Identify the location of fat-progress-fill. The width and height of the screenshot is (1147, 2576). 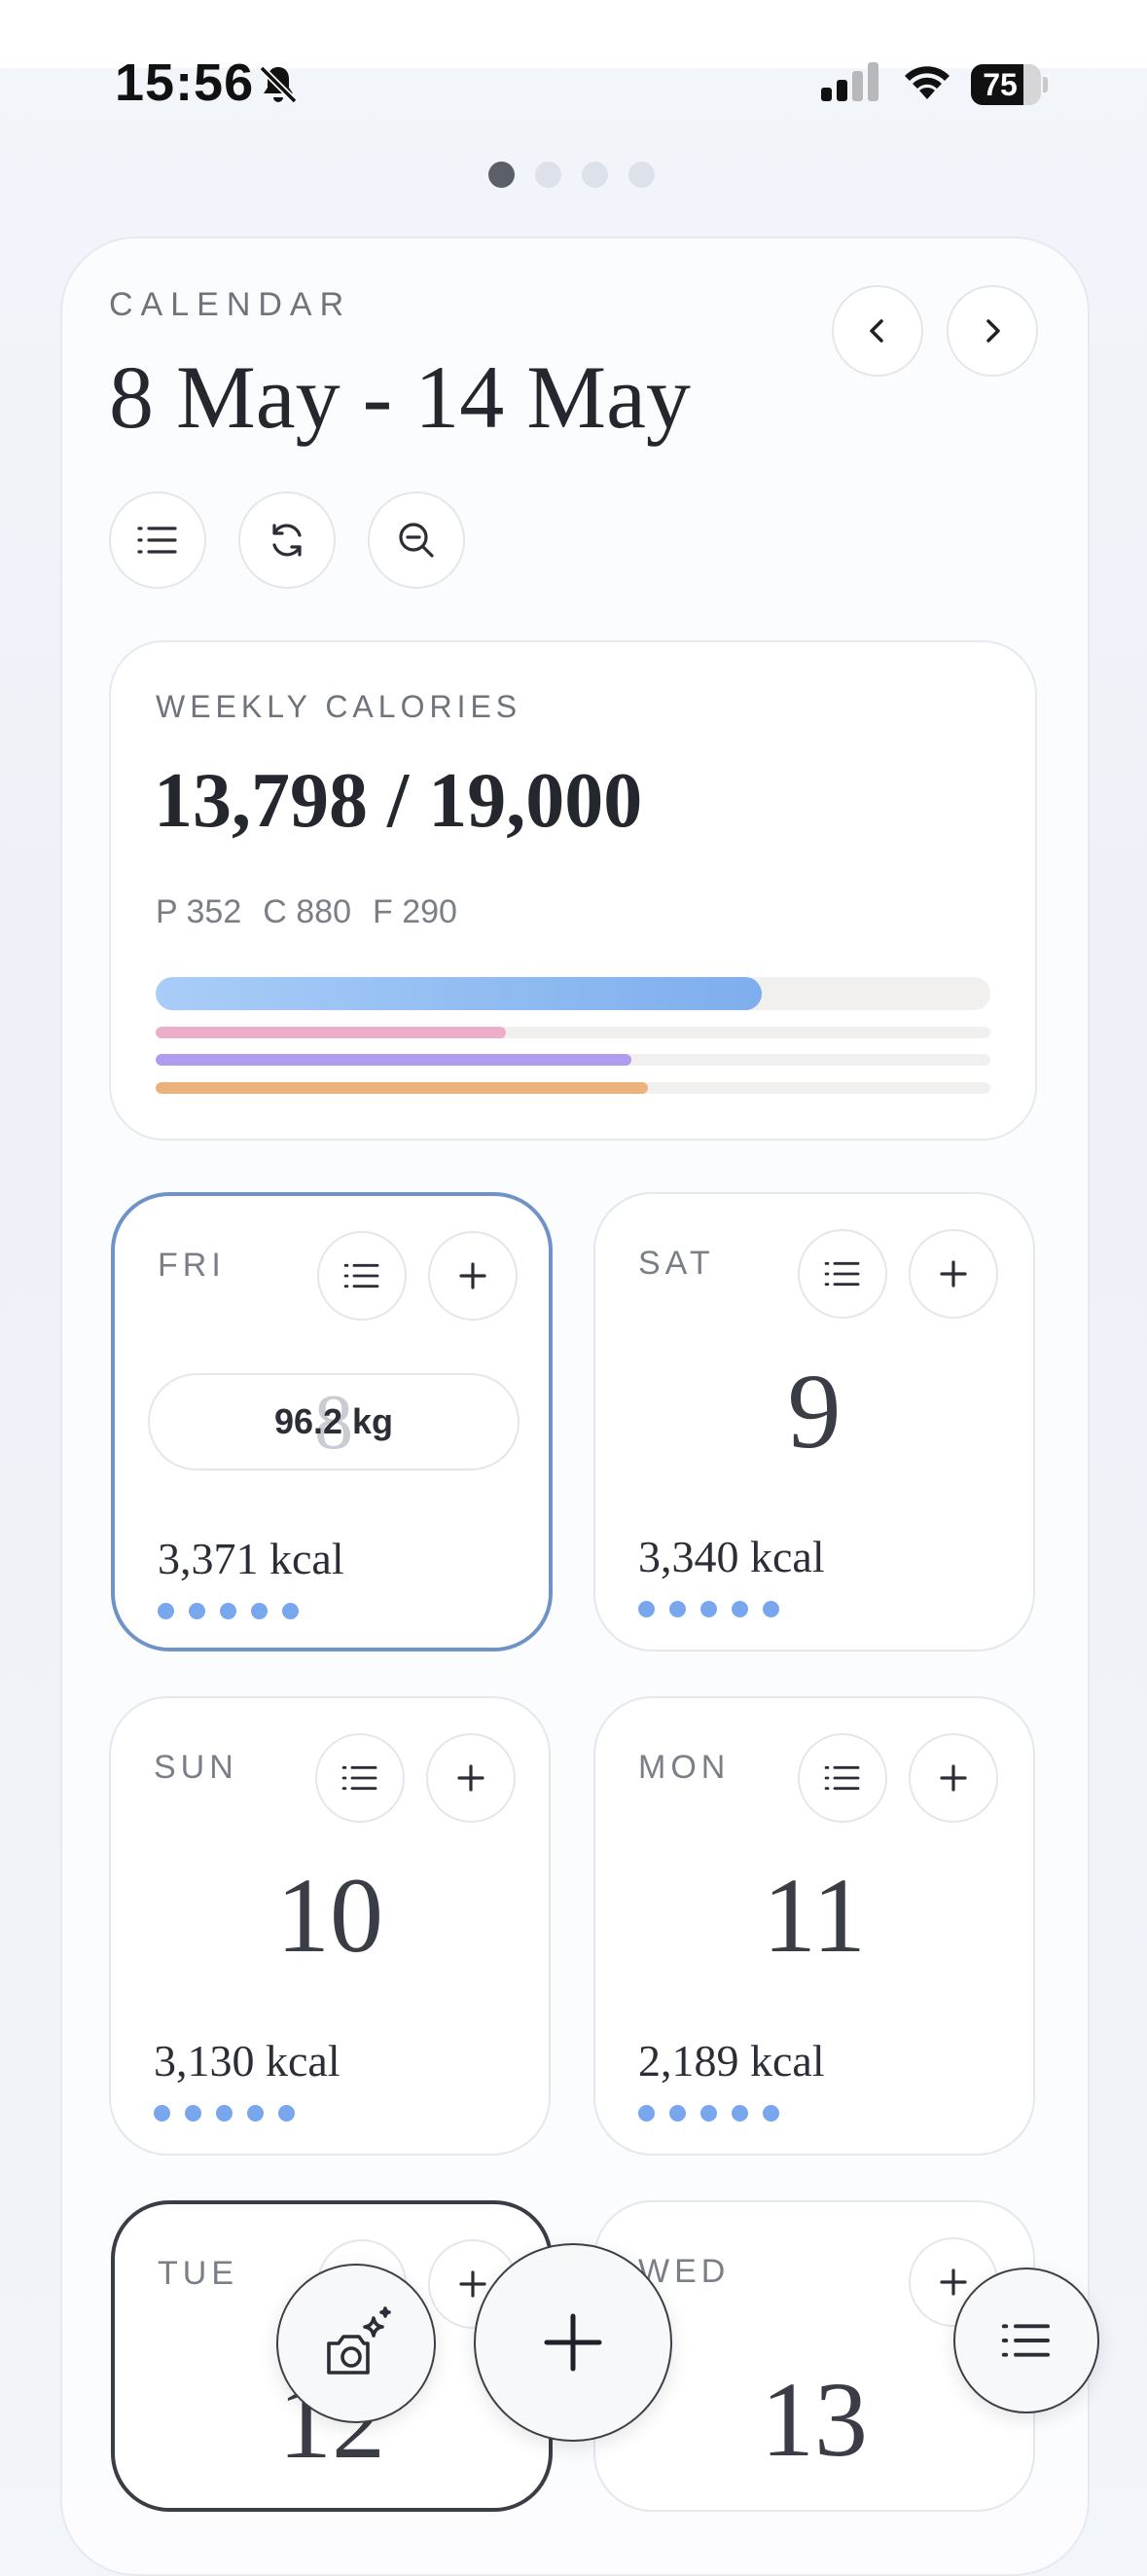
(402, 1088).